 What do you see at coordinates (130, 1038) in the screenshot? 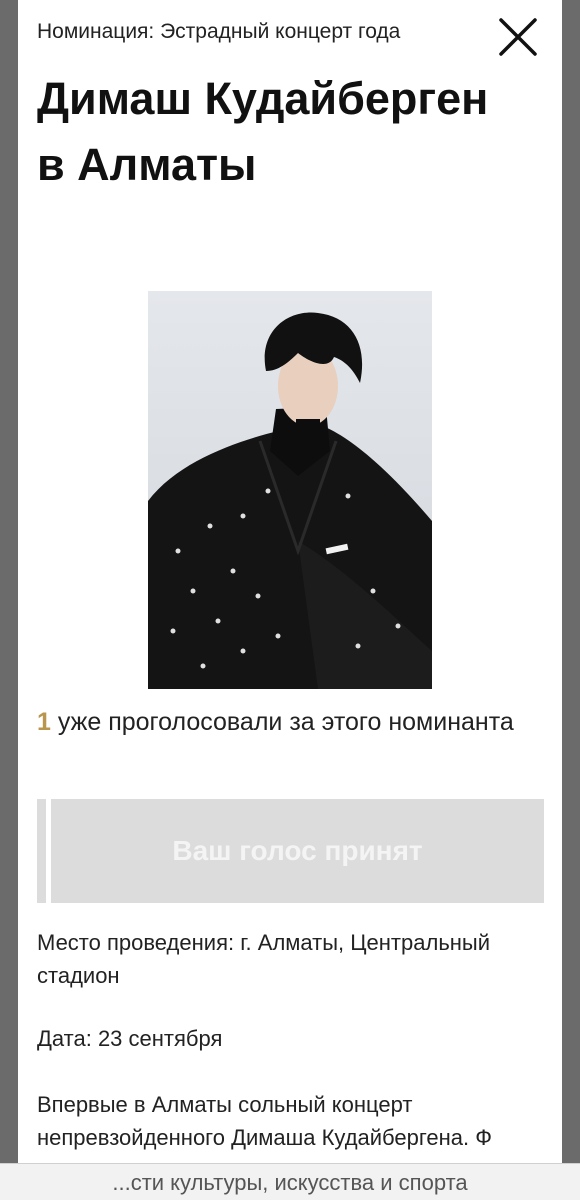
I see `date-text: Дата: 23 сентября` at bounding box center [130, 1038].